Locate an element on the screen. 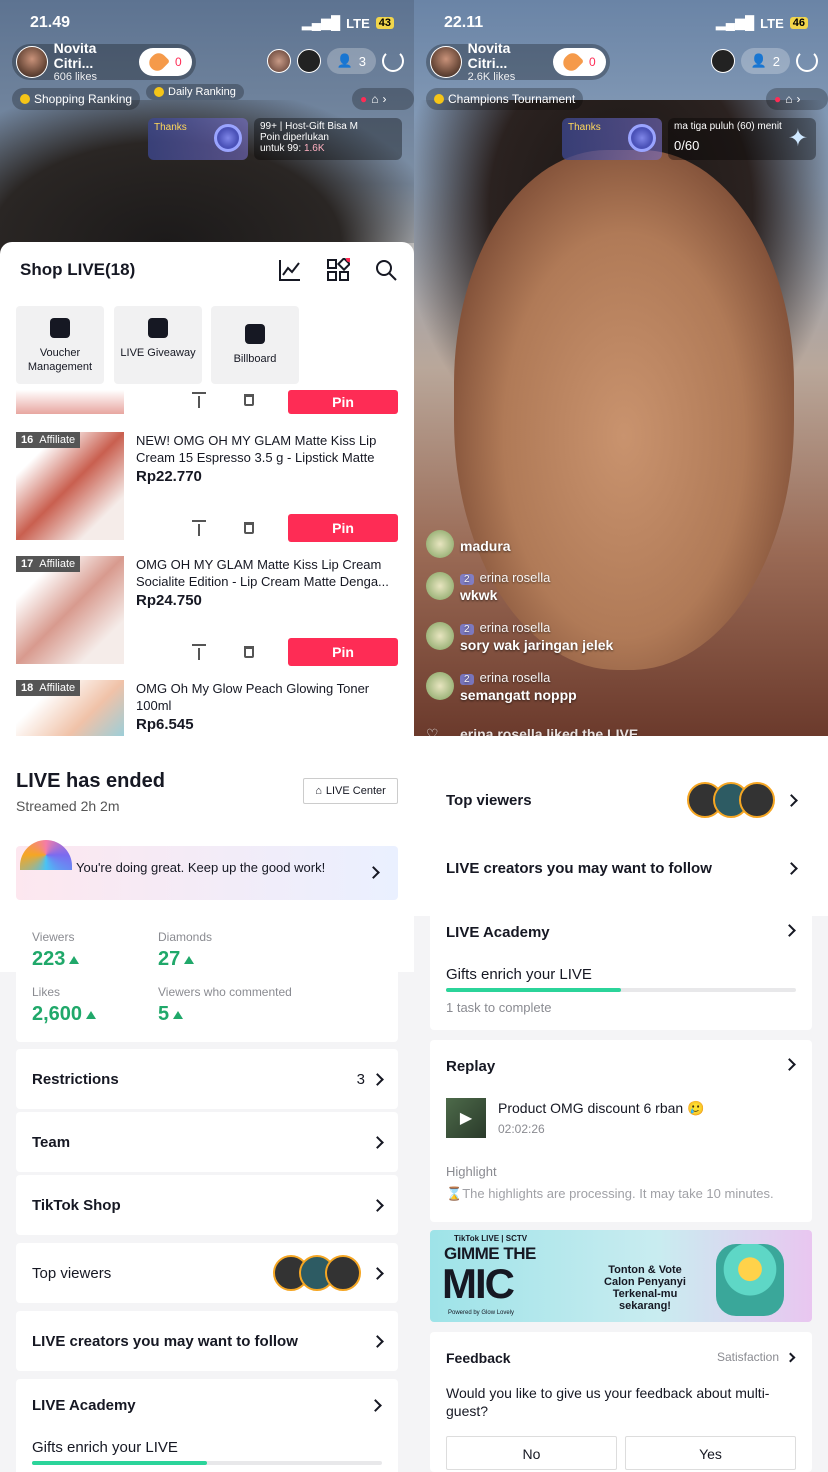 This screenshot has width=828, height=1472. search-icon is located at coordinates (386, 270).